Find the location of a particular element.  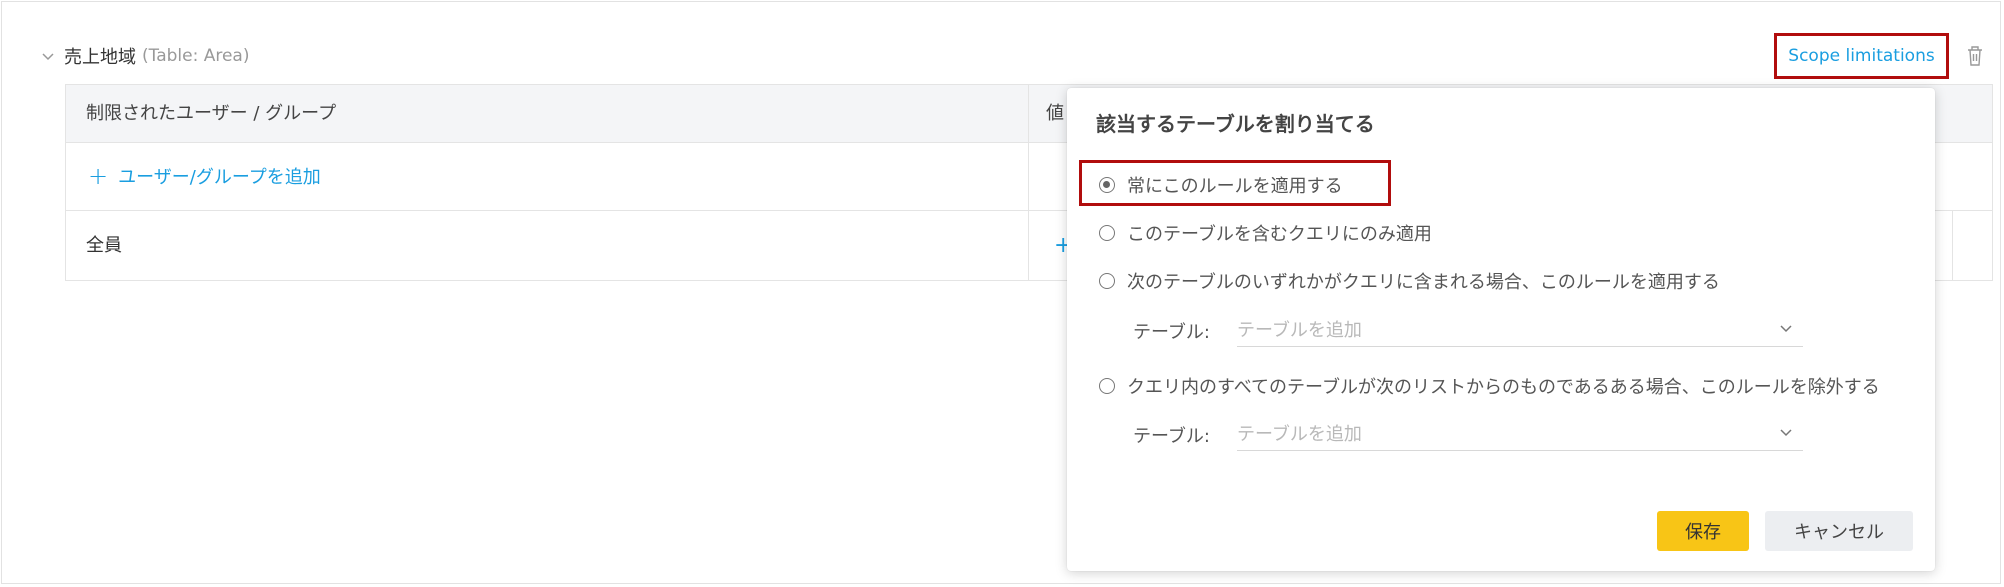

option-label: 常にこのルールを適用する is located at coordinates (1235, 186).